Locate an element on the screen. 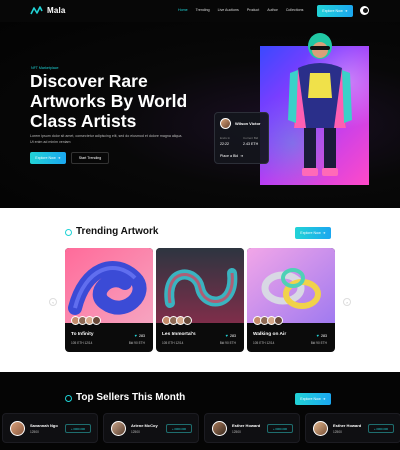  theme-toggle-icon is located at coordinates (364, 10).